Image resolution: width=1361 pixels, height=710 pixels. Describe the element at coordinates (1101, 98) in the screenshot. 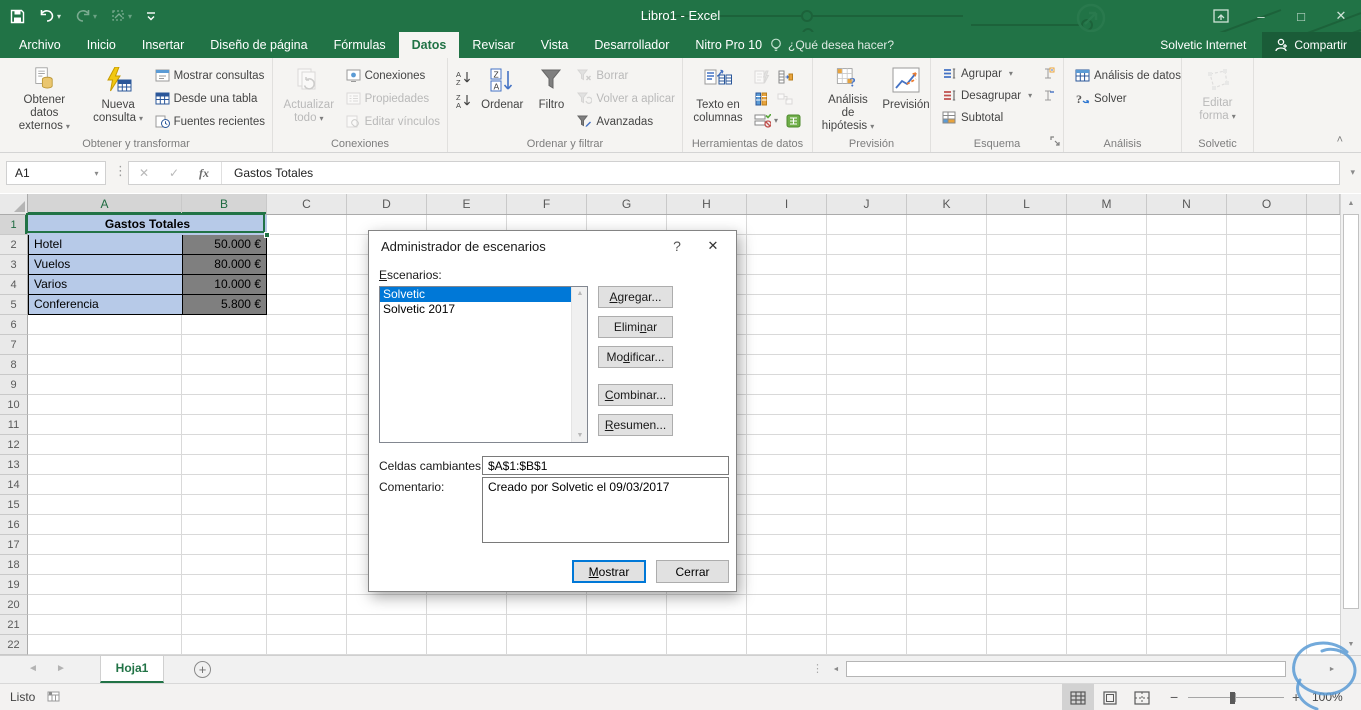

I see `solver-button: ? Solver` at that location.